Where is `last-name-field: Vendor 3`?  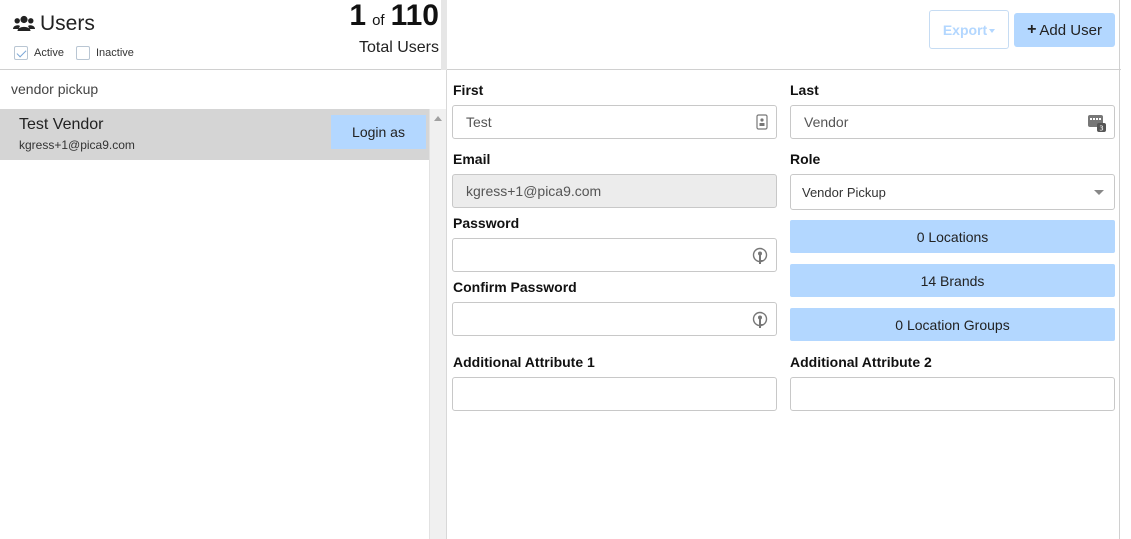 last-name-field: Vendor 3 is located at coordinates (952, 122).